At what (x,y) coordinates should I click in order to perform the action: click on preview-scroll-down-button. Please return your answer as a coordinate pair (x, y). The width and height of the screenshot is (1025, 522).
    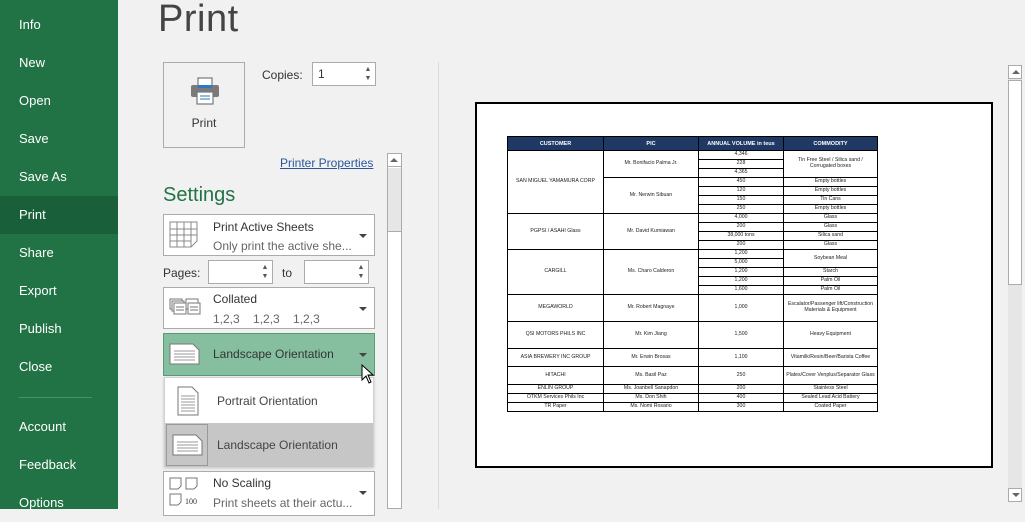
    Looking at the image, I should click on (1015, 495).